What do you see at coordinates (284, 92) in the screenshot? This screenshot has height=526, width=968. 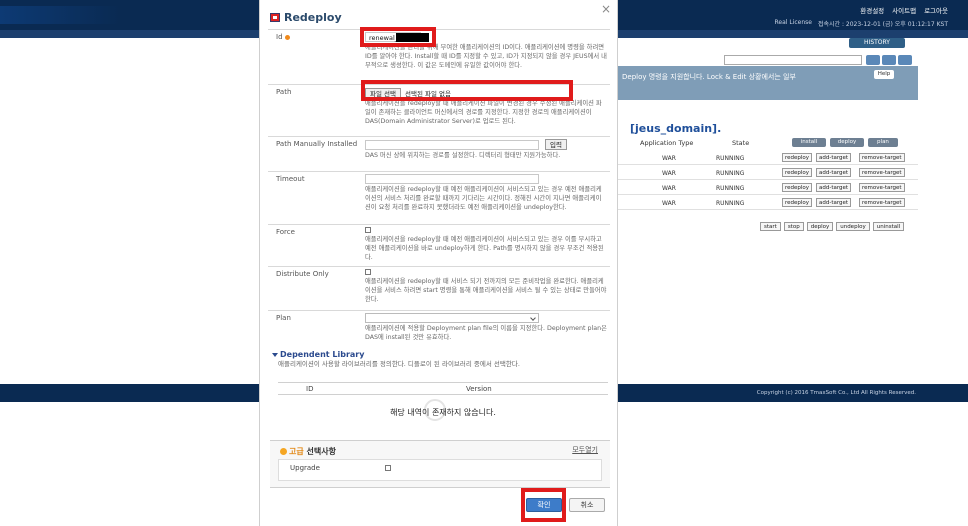 I see `path-label: Path` at bounding box center [284, 92].